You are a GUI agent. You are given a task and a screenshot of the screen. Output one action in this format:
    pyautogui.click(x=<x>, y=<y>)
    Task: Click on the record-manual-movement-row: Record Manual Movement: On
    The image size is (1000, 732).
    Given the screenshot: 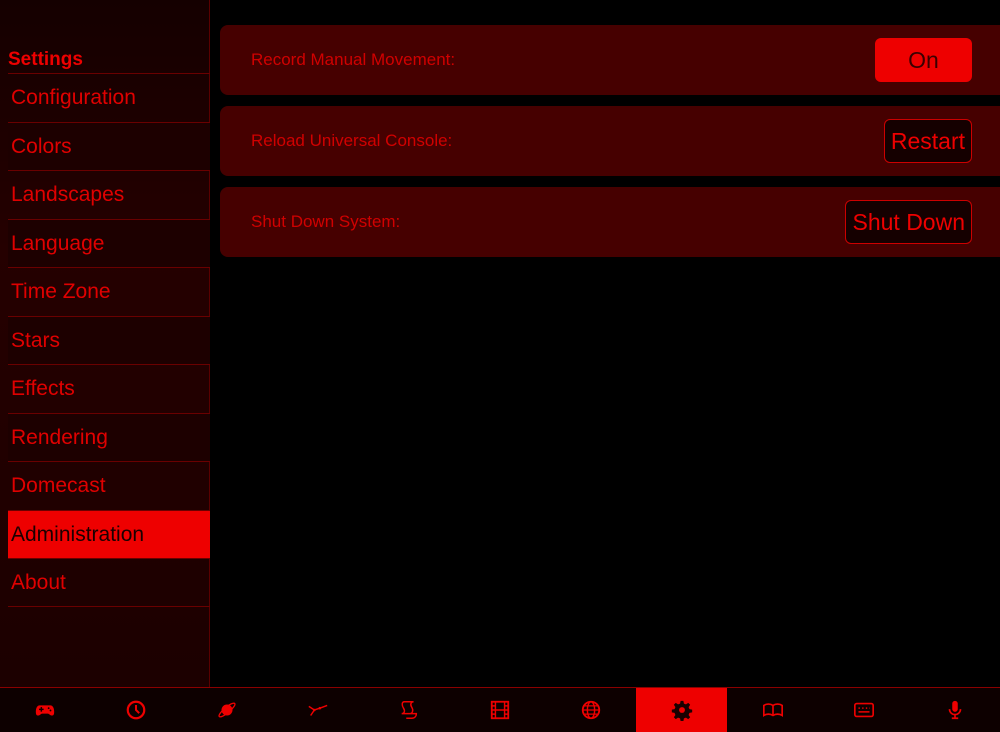 What is the action you would take?
    pyautogui.click(x=610, y=60)
    